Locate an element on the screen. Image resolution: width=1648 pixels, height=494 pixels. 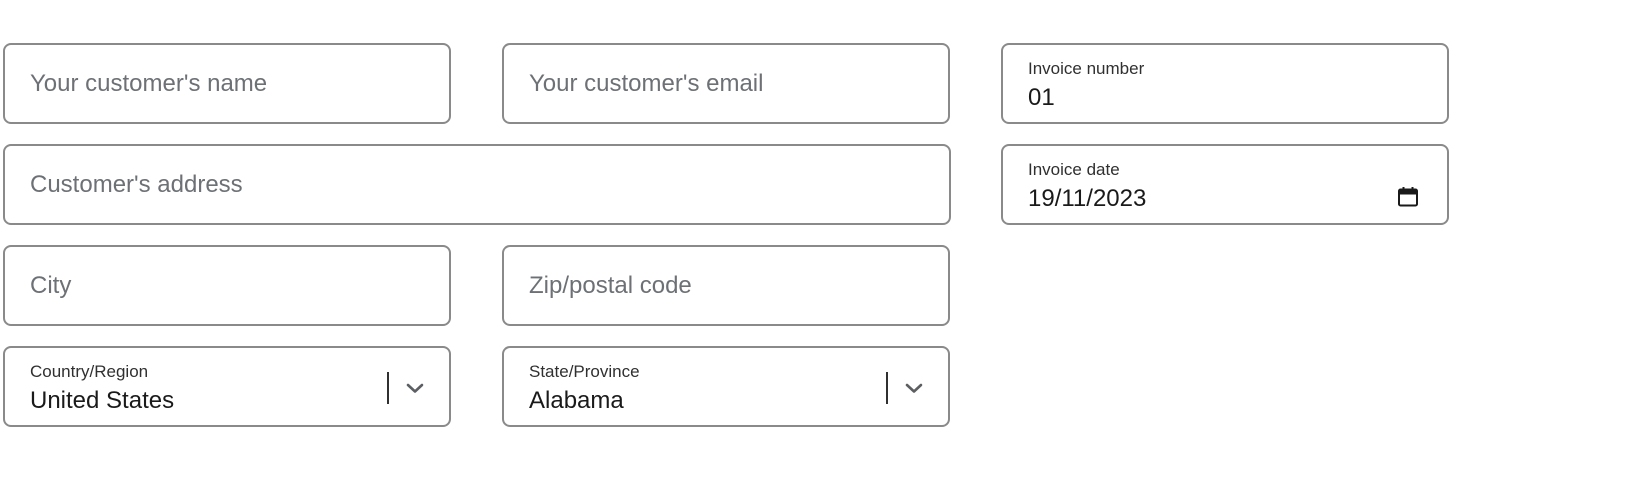
state-value: Alabama is located at coordinates (576, 400).